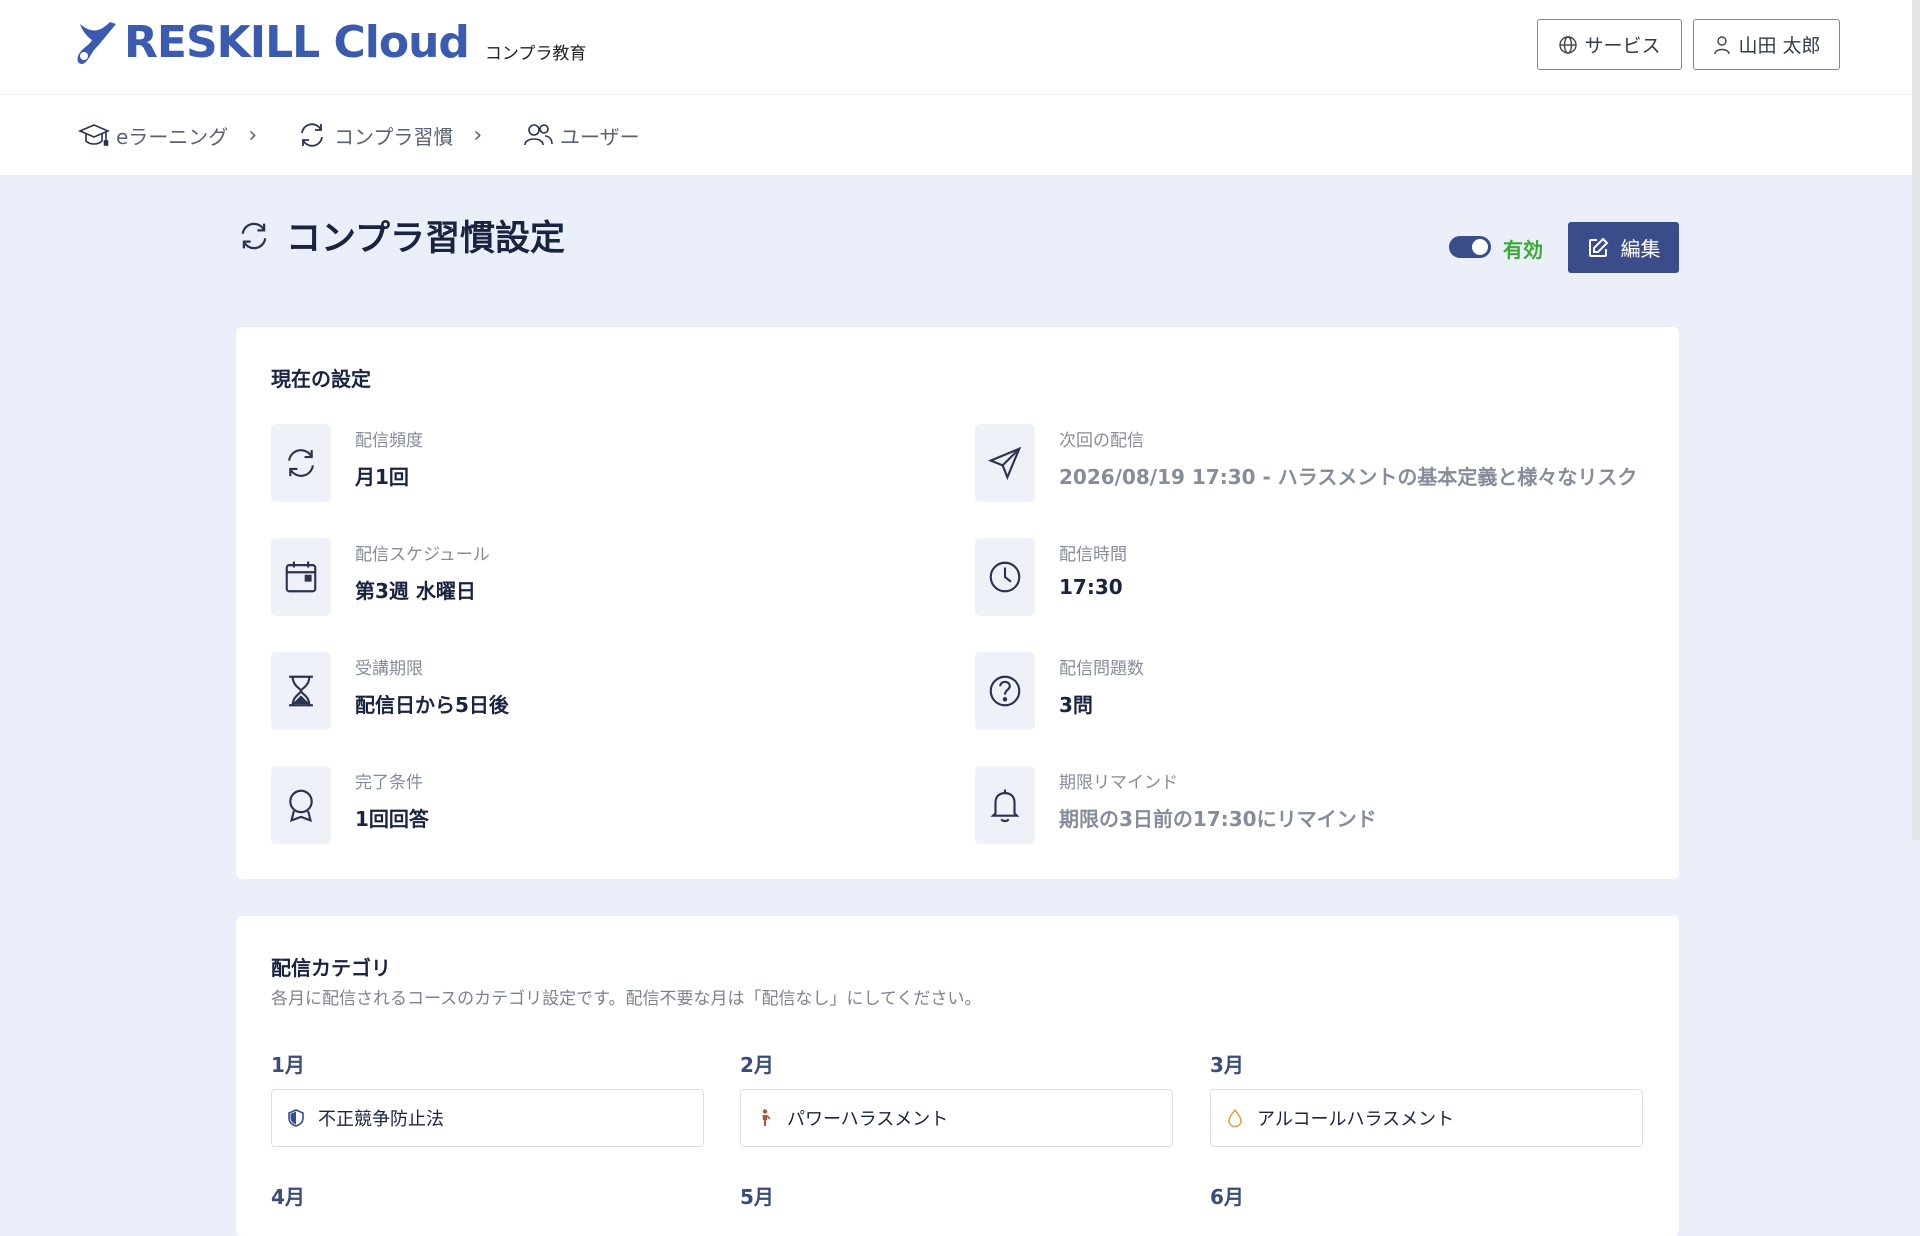 This screenshot has width=1920, height=1236. Describe the element at coordinates (1076, 705) in the screenshot. I see `setting-value: 3問` at that location.